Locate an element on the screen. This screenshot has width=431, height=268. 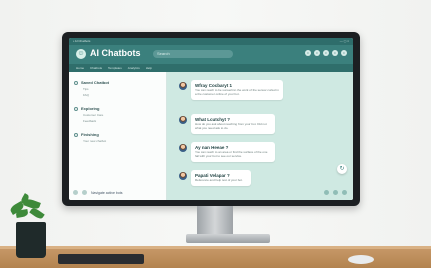
sidebar-group: Saved Chatbot Tips FAQ is located at coordinates (119, 88).